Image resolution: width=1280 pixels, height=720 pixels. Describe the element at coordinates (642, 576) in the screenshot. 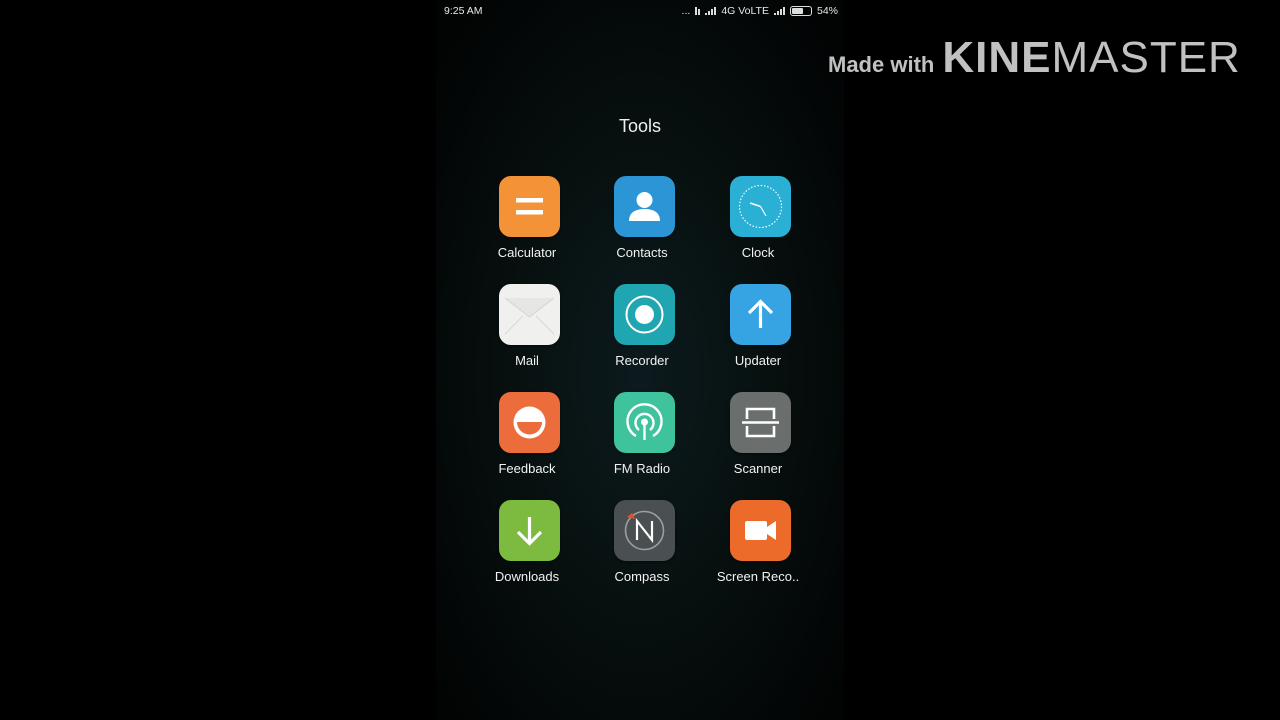

I see `app-label: Compass` at that location.